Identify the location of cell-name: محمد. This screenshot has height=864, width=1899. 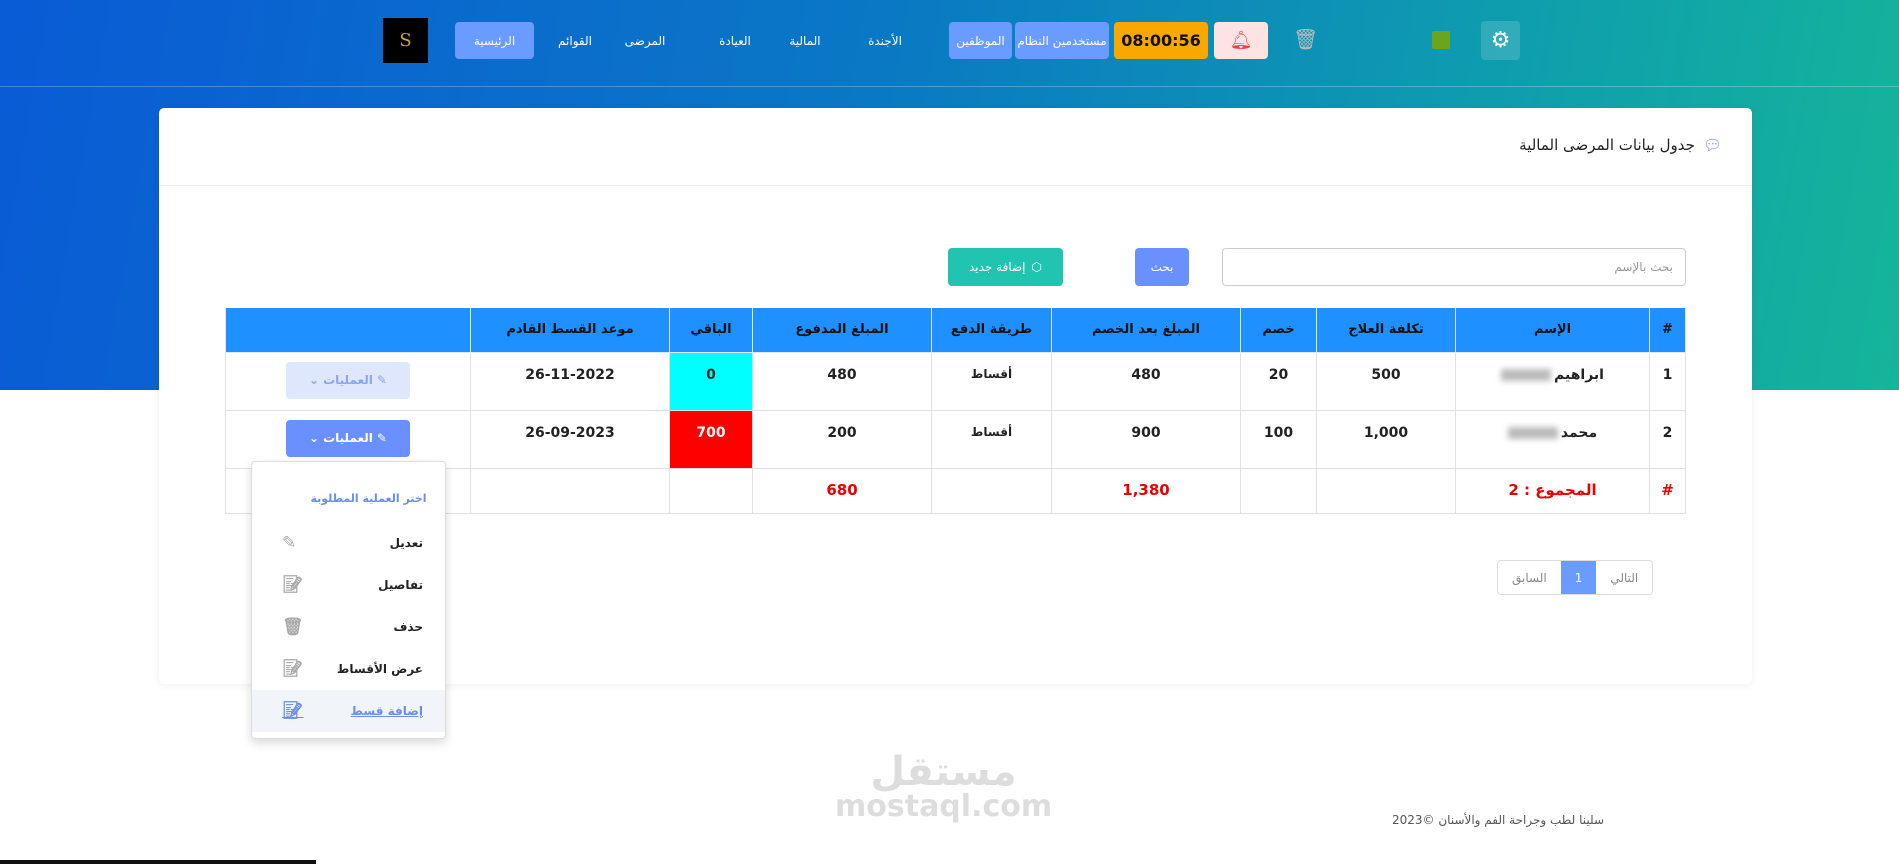
(1552, 439).